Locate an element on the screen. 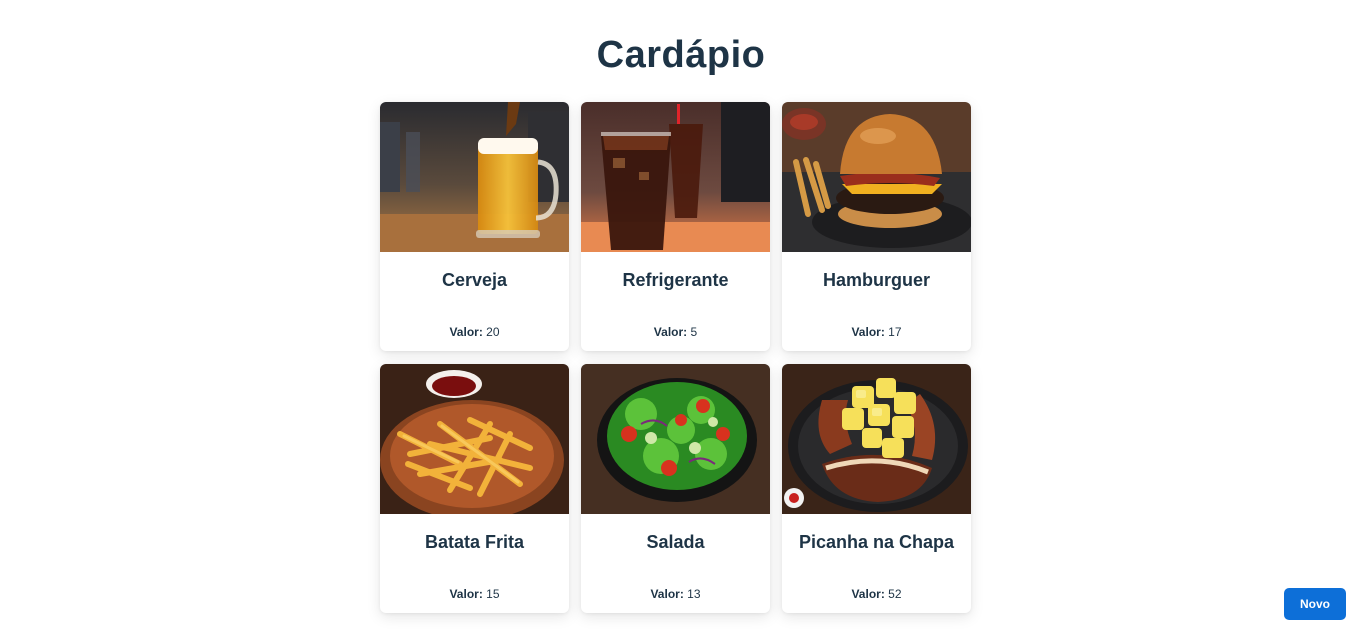 This screenshot has width=1362, height=630. item-name: Cerveja is located at coordinates (474, 280).